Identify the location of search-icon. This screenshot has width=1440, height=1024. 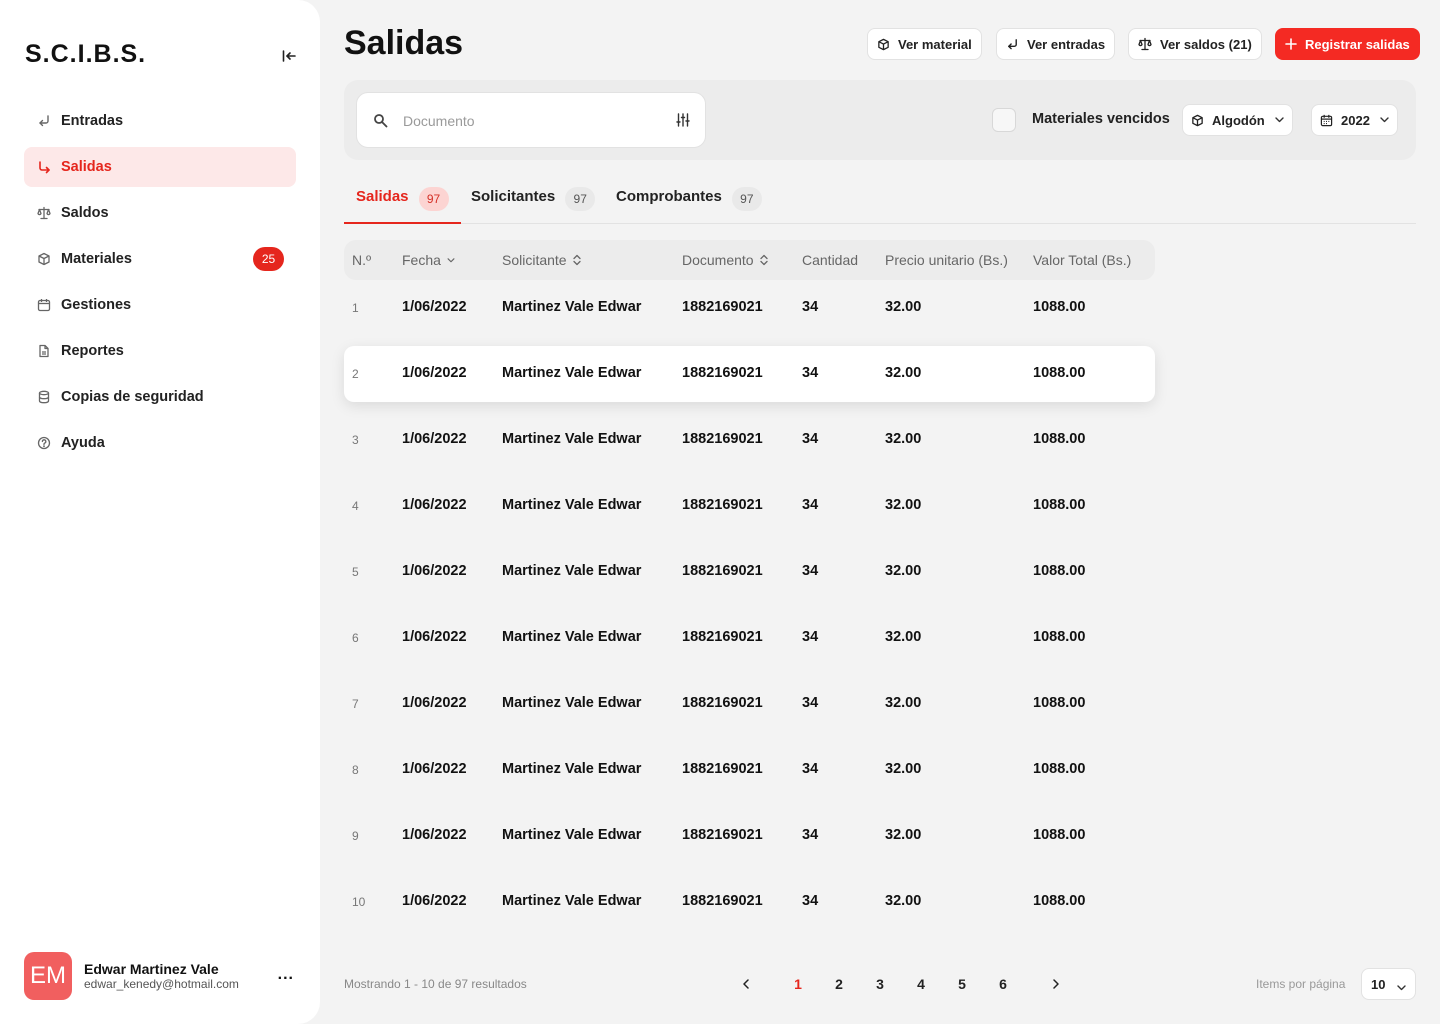
(380, 123).